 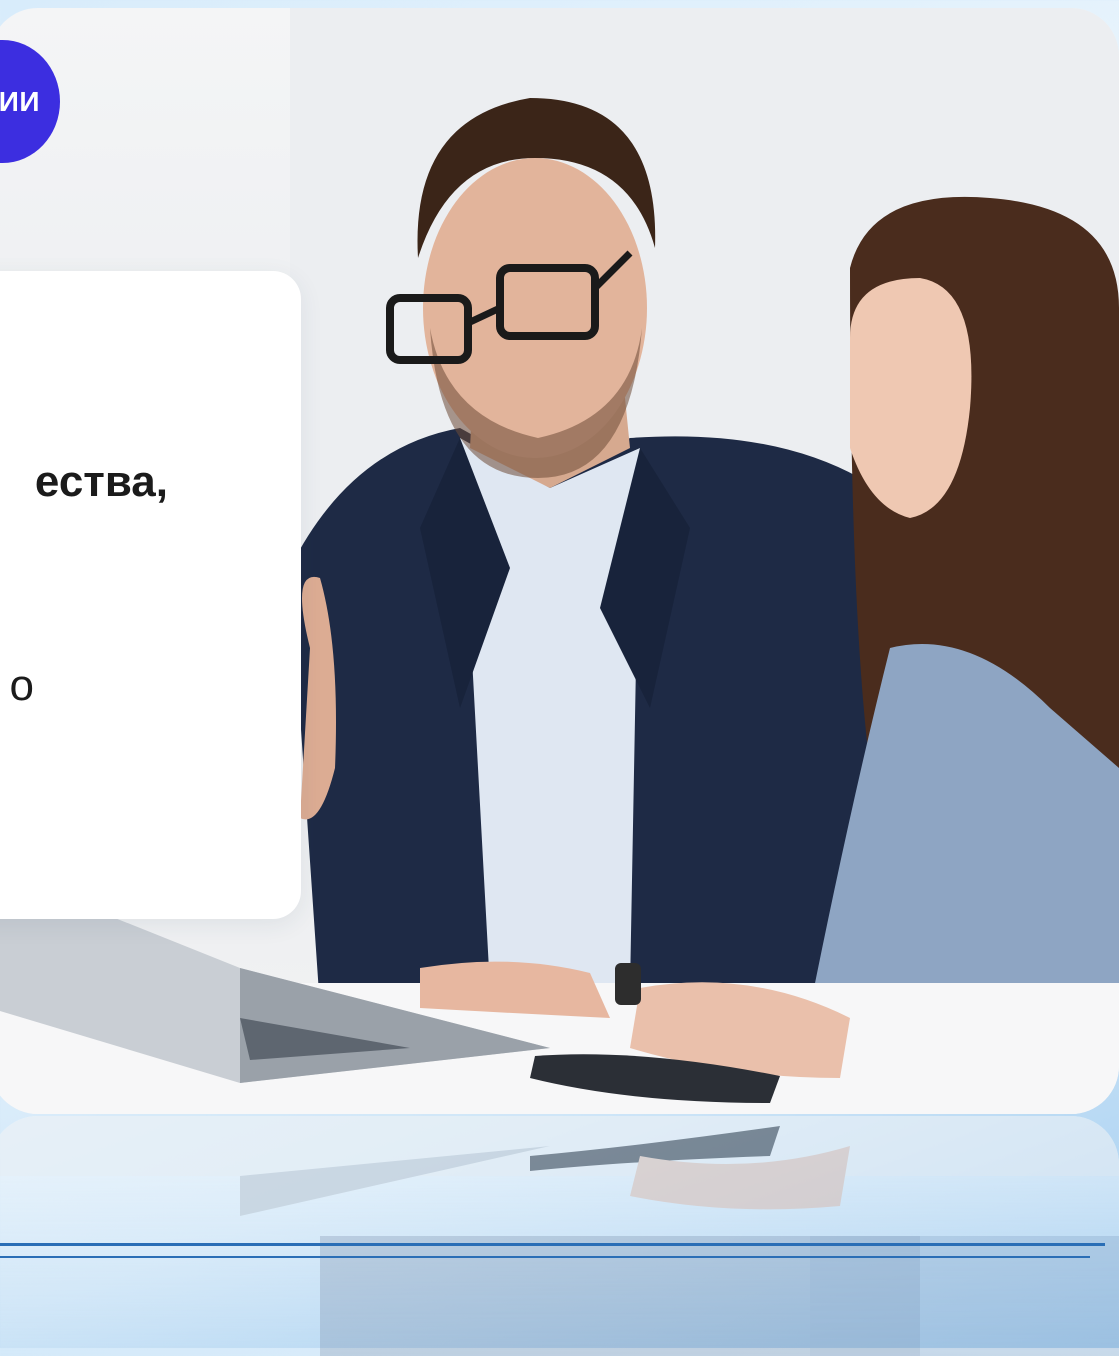 What do you see at coordinates (21, 685) in the screenshot?
I see `card-text-line-2: о` at bounding box center [21, 685].